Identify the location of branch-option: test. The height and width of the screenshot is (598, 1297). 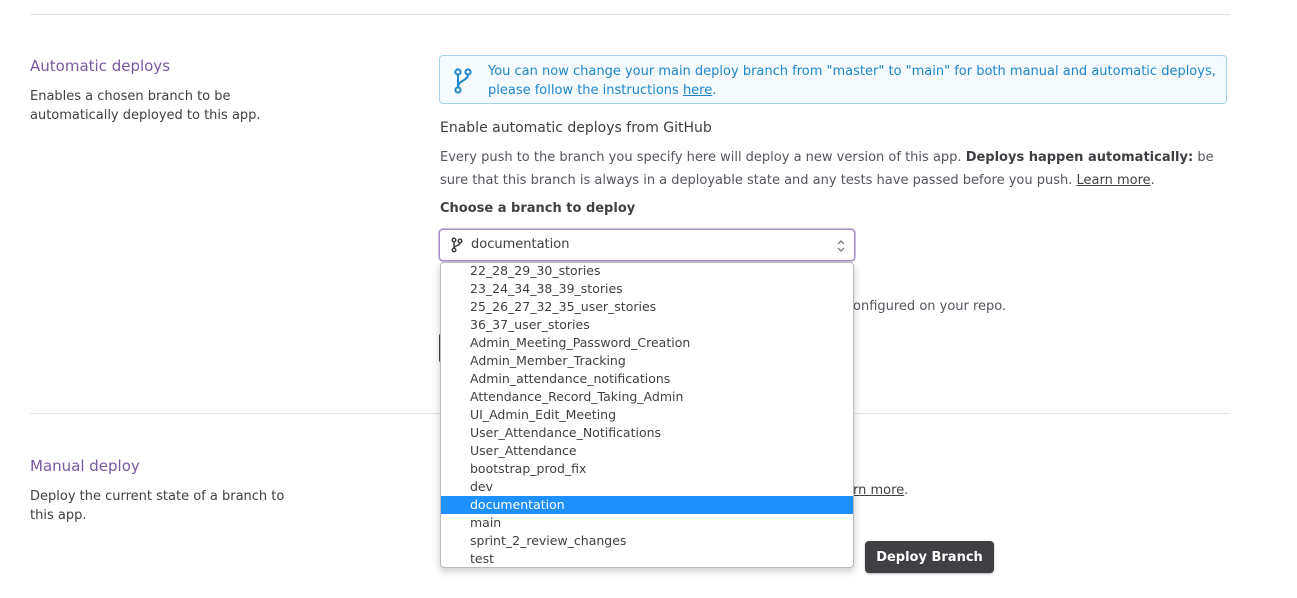
(647, 558).